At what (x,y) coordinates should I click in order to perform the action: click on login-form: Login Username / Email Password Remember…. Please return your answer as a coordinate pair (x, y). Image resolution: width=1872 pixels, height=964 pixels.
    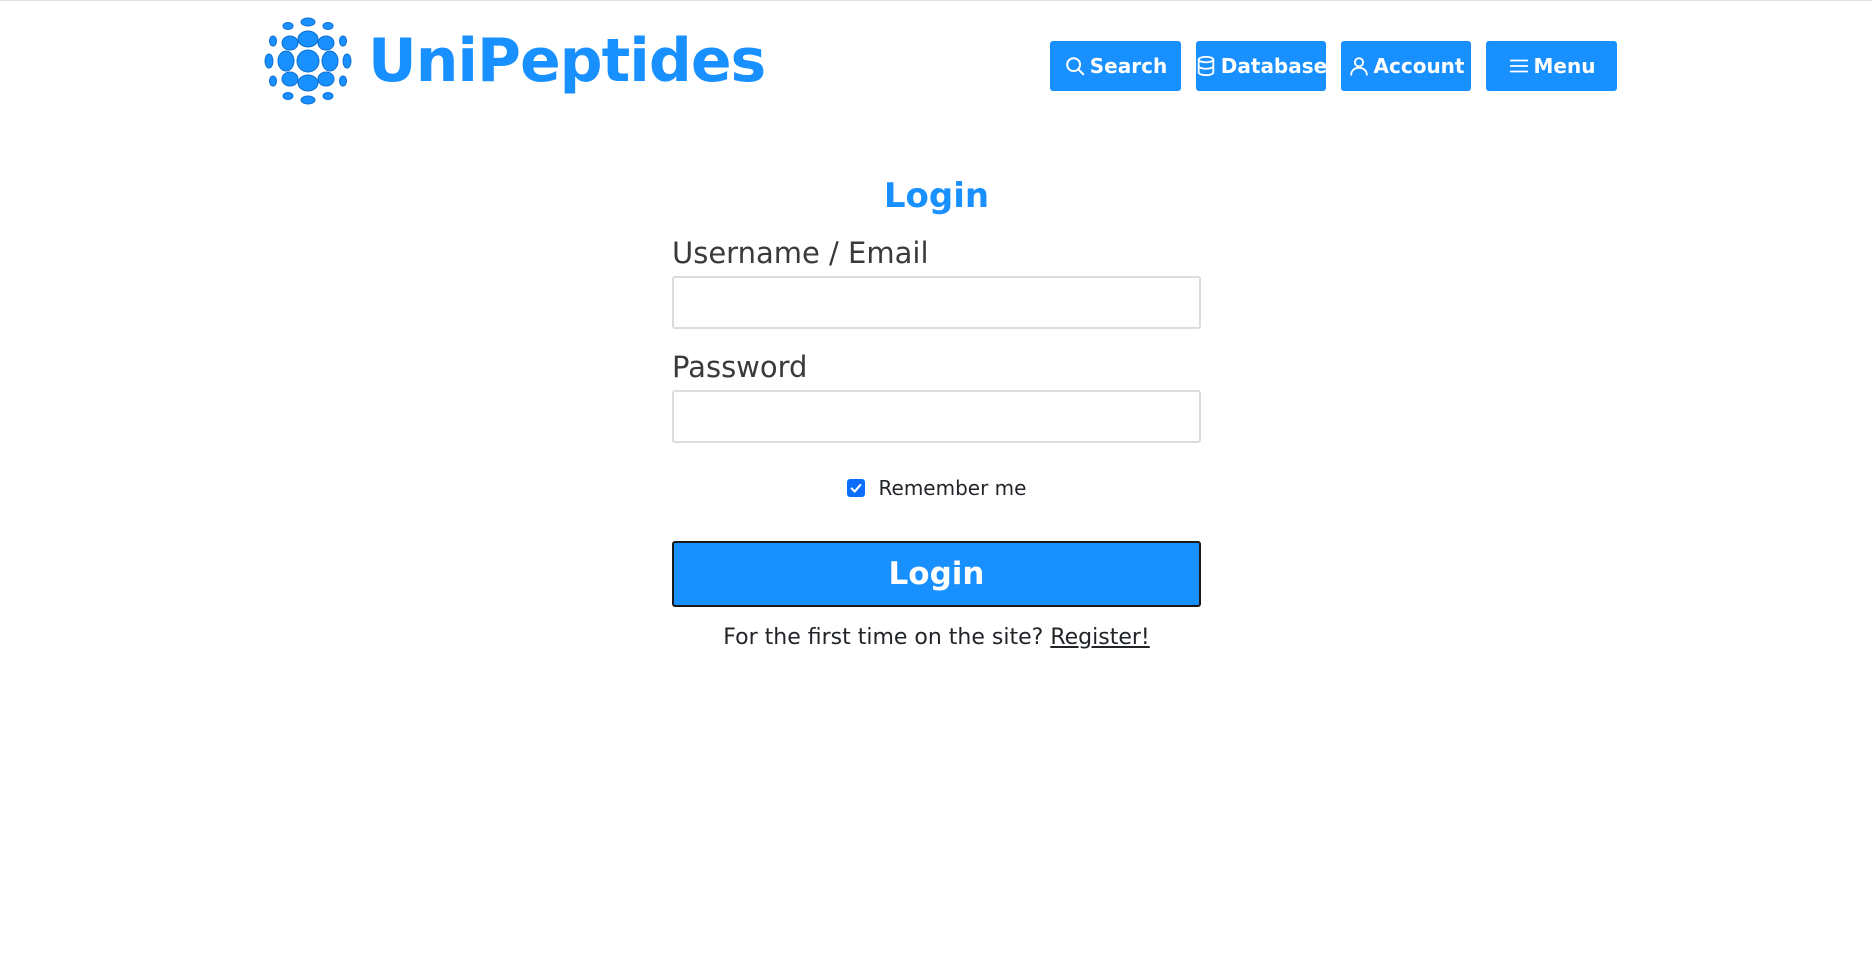
    Looking at the image, I should click on (936, 412).